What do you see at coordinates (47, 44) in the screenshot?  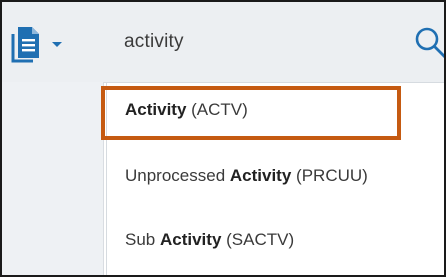 I see `document-menu-button` at bounding box center [47, 44].